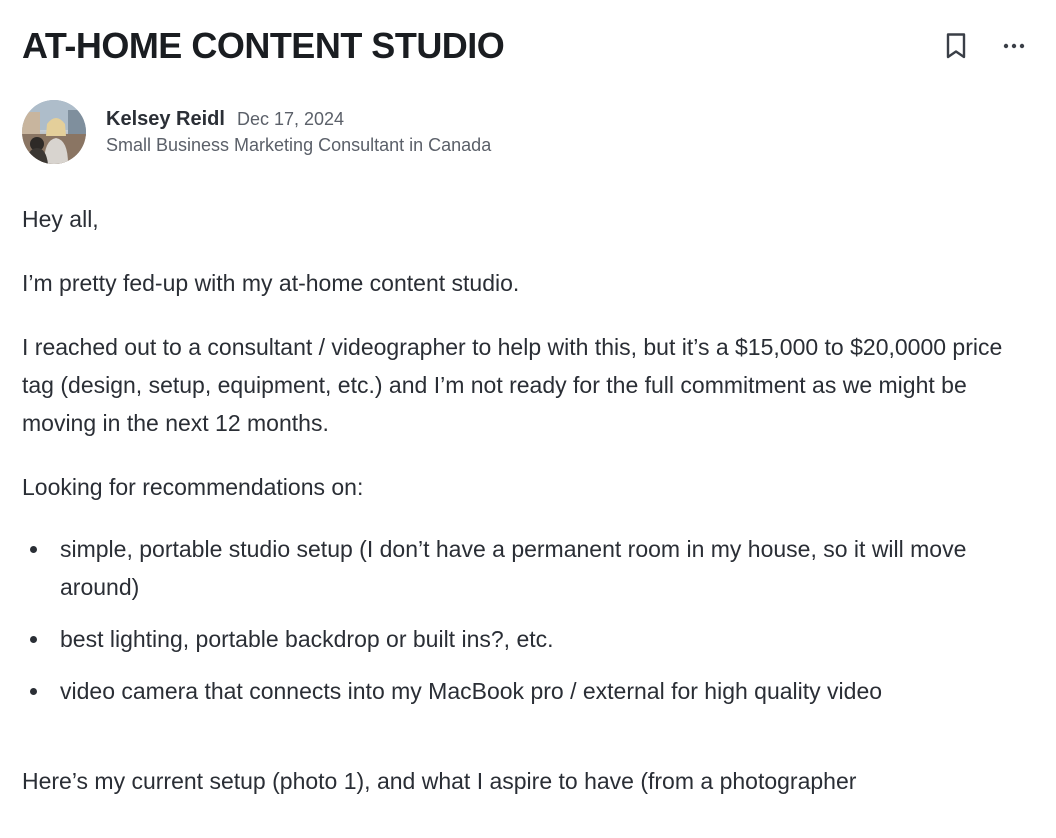 Image resolution: width=1056 pixels, height=838 pixels. What do you see at coordinates (527, 46) in the screenshot?
I see `post-header: AT-HOME CONTENT STUDIO` at bounding box center [527, 46].